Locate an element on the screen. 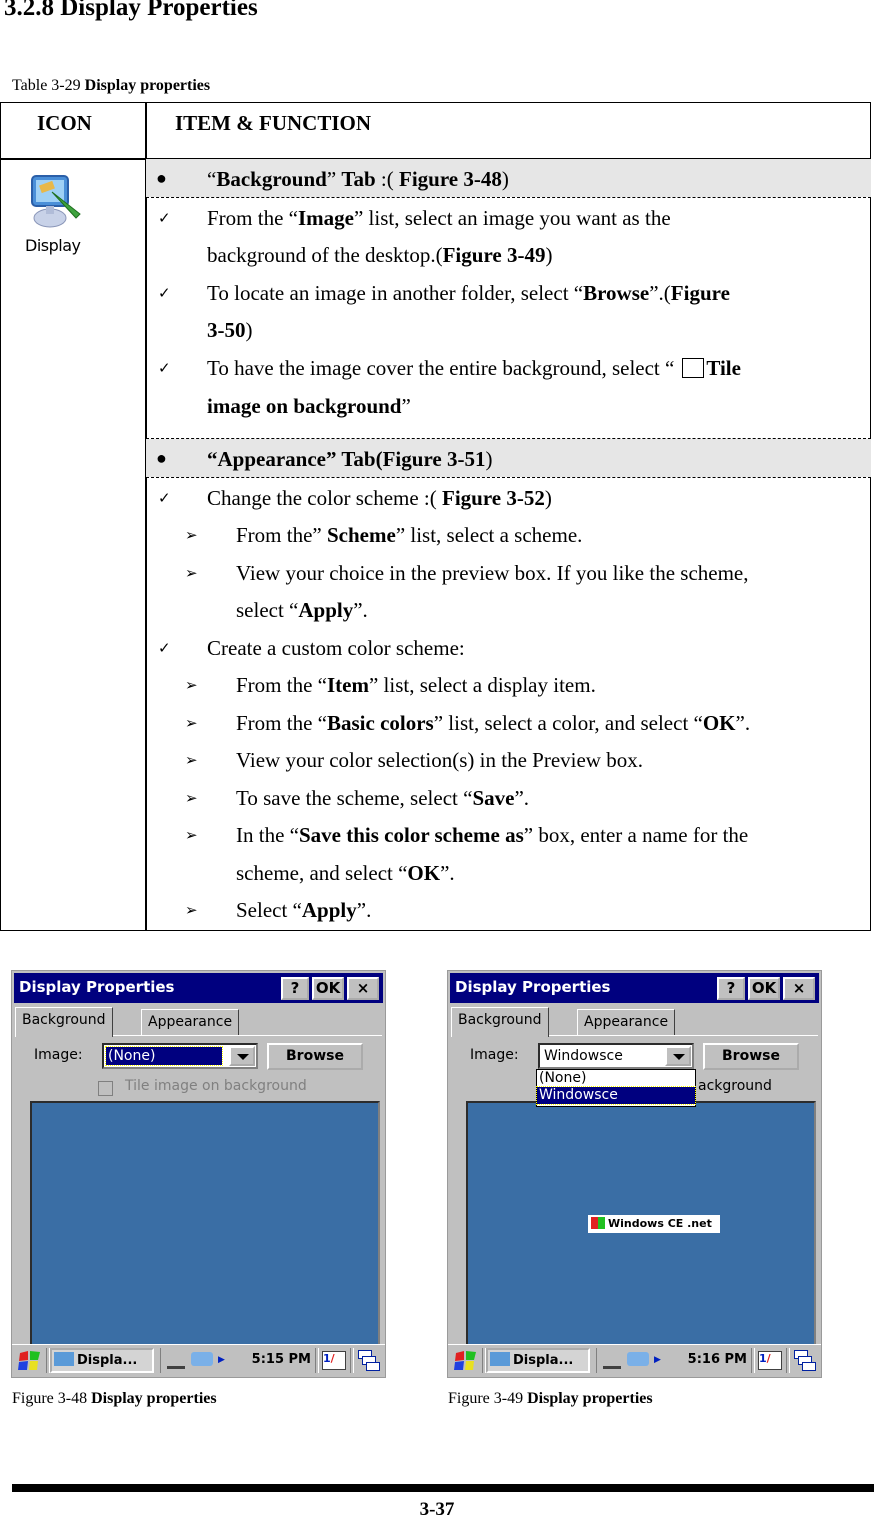 This screenshot has height=1521, width=874. t: Tile is located at coordinates (723, 368).